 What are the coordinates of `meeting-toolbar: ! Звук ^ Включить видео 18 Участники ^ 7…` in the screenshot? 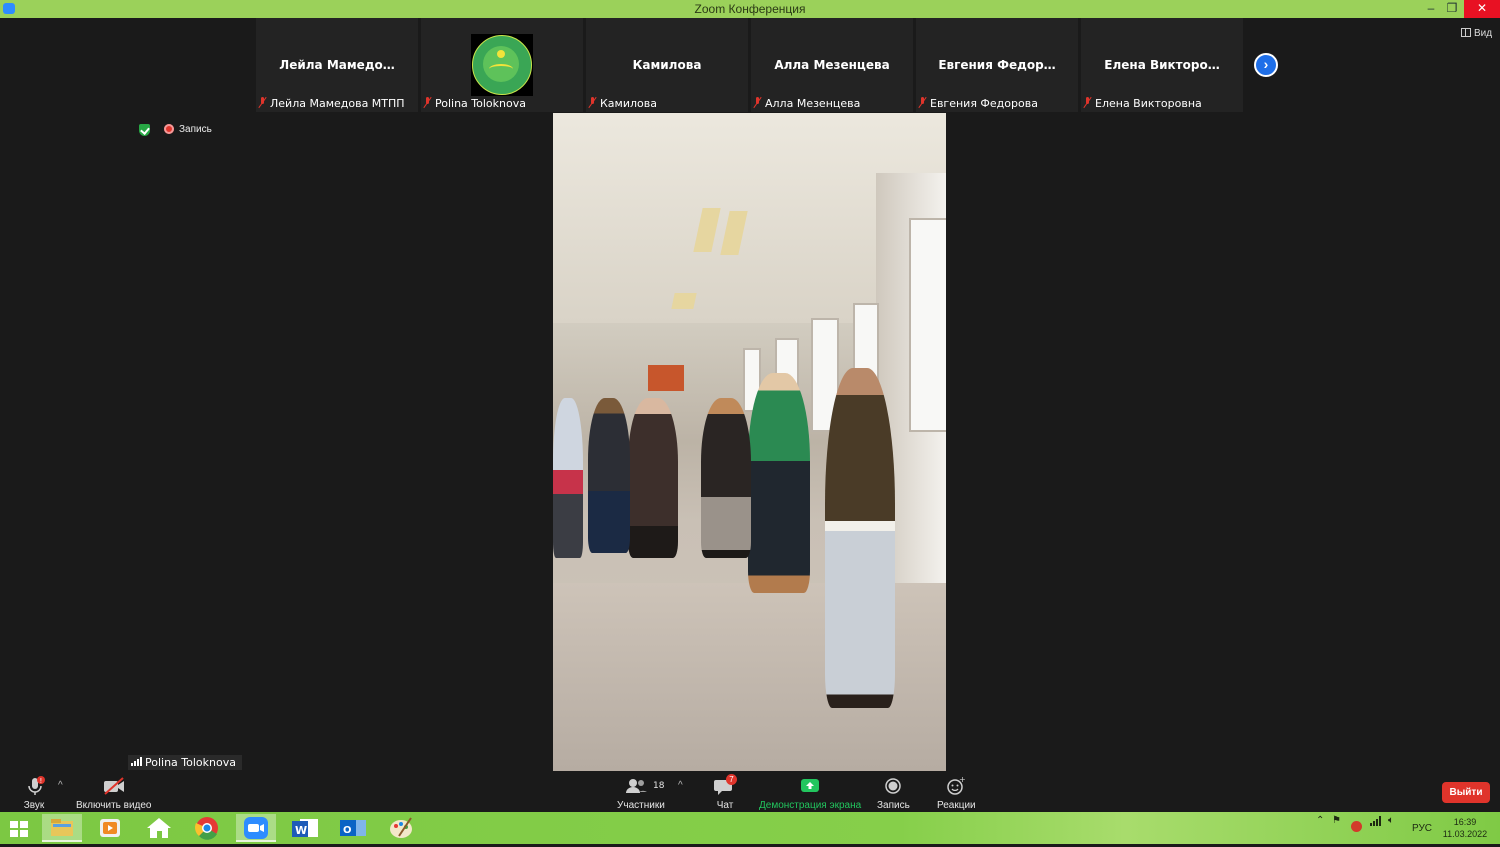 It's located at (750, 792).